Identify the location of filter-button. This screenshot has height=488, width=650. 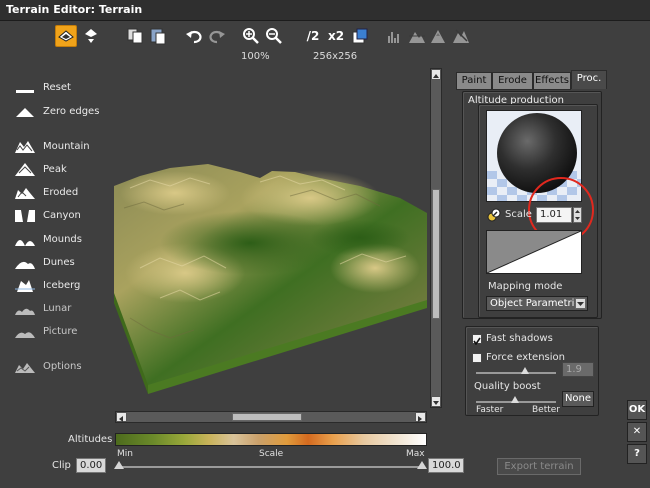
(439, 36).